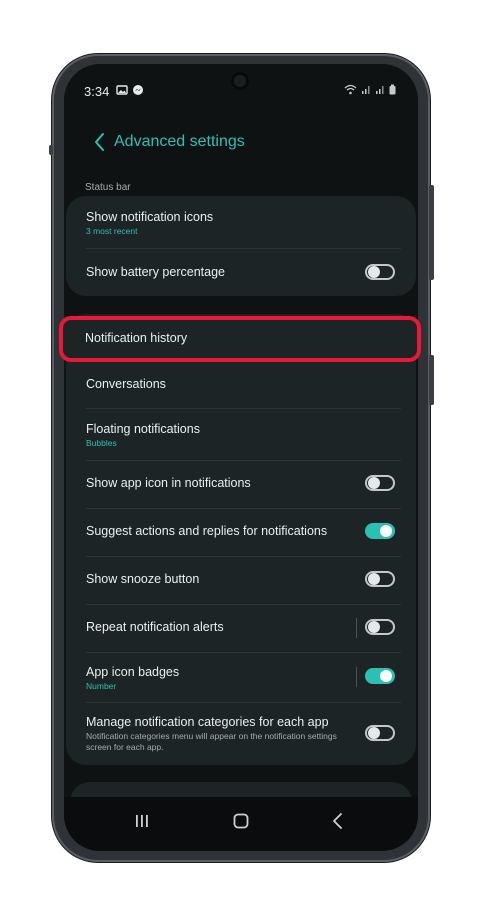 The width and height of the screenshot is (481, 910). Describe the element at coordinates (241, 222) in the screenshot. I see `setting-show-notification-icons: Show notification icons 3 most recent` at that location.